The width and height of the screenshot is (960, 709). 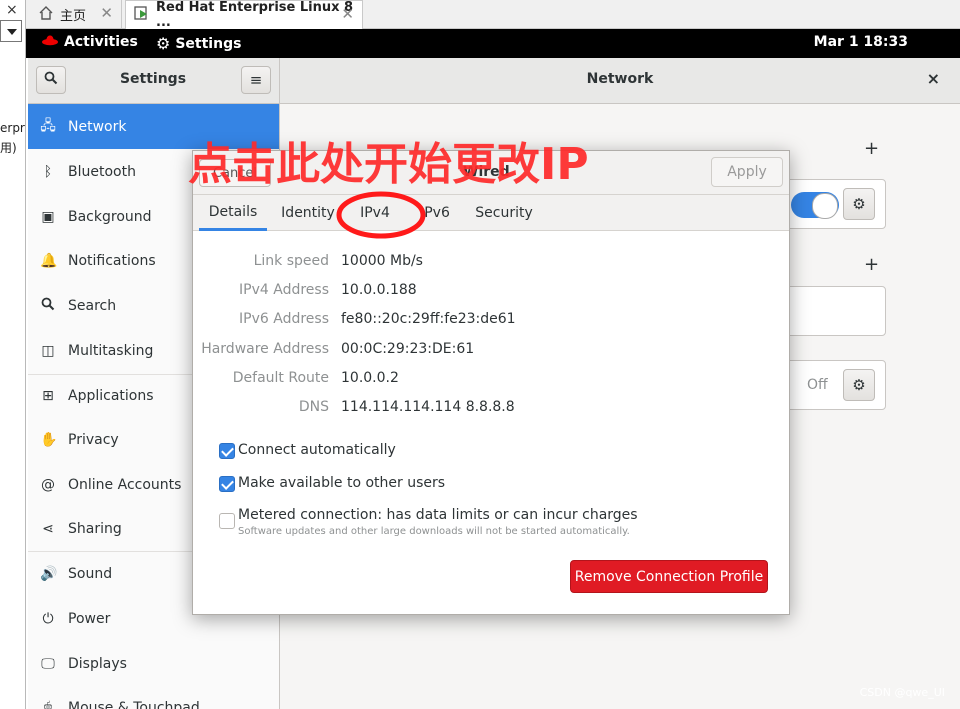 I want to click on sidebar-item-label: Multitasking, so click(x=111, y=350).